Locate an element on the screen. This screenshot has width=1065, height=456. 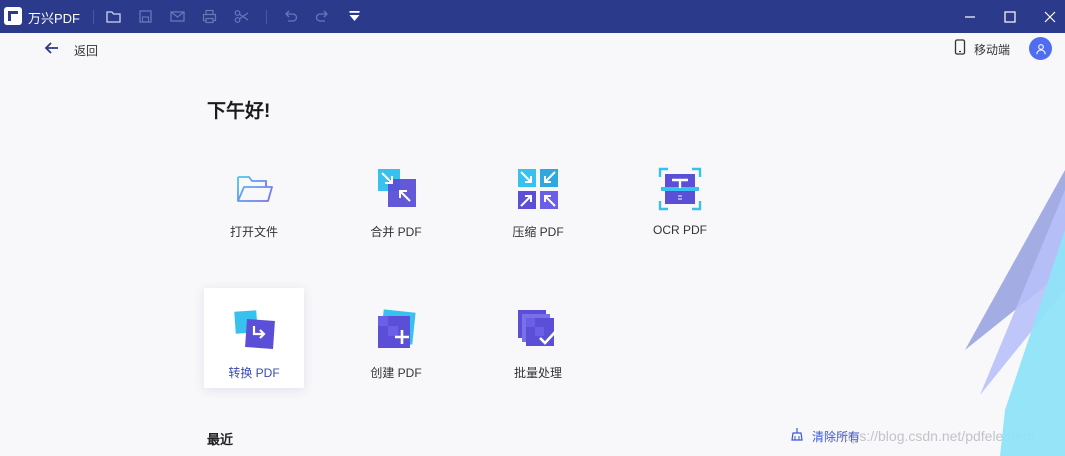
phone-icon is located at coordinates (960, 49).